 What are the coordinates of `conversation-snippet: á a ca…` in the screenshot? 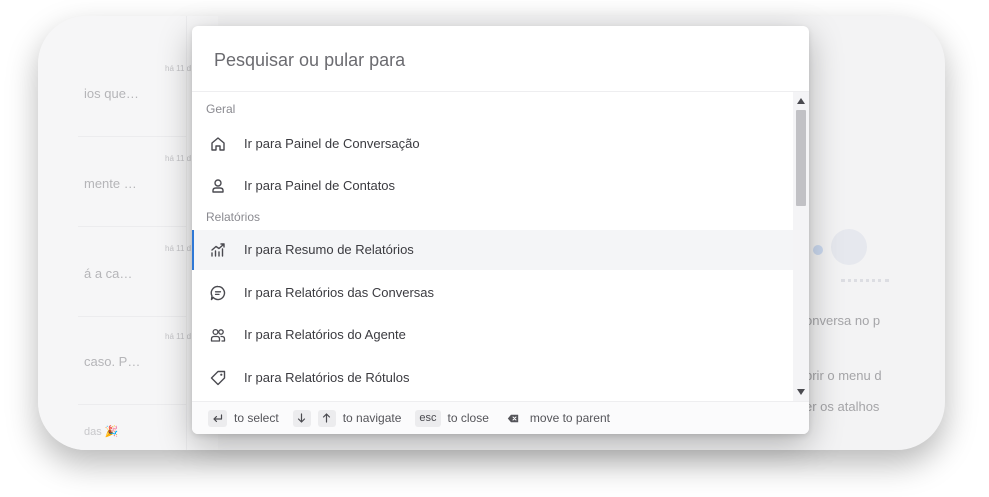 It's located at (108, 273).